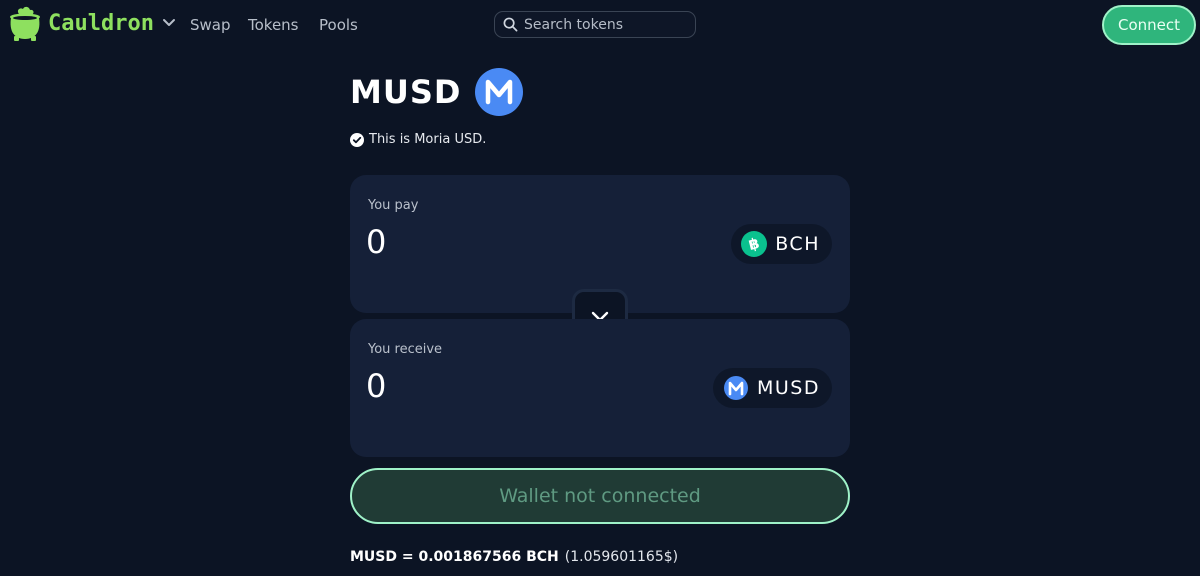 This screenshot has width=1200, height=576. I want to click on exchange-rate: MUSD = 0.001867566 BCH (1.059601165$), so click(514, 557).